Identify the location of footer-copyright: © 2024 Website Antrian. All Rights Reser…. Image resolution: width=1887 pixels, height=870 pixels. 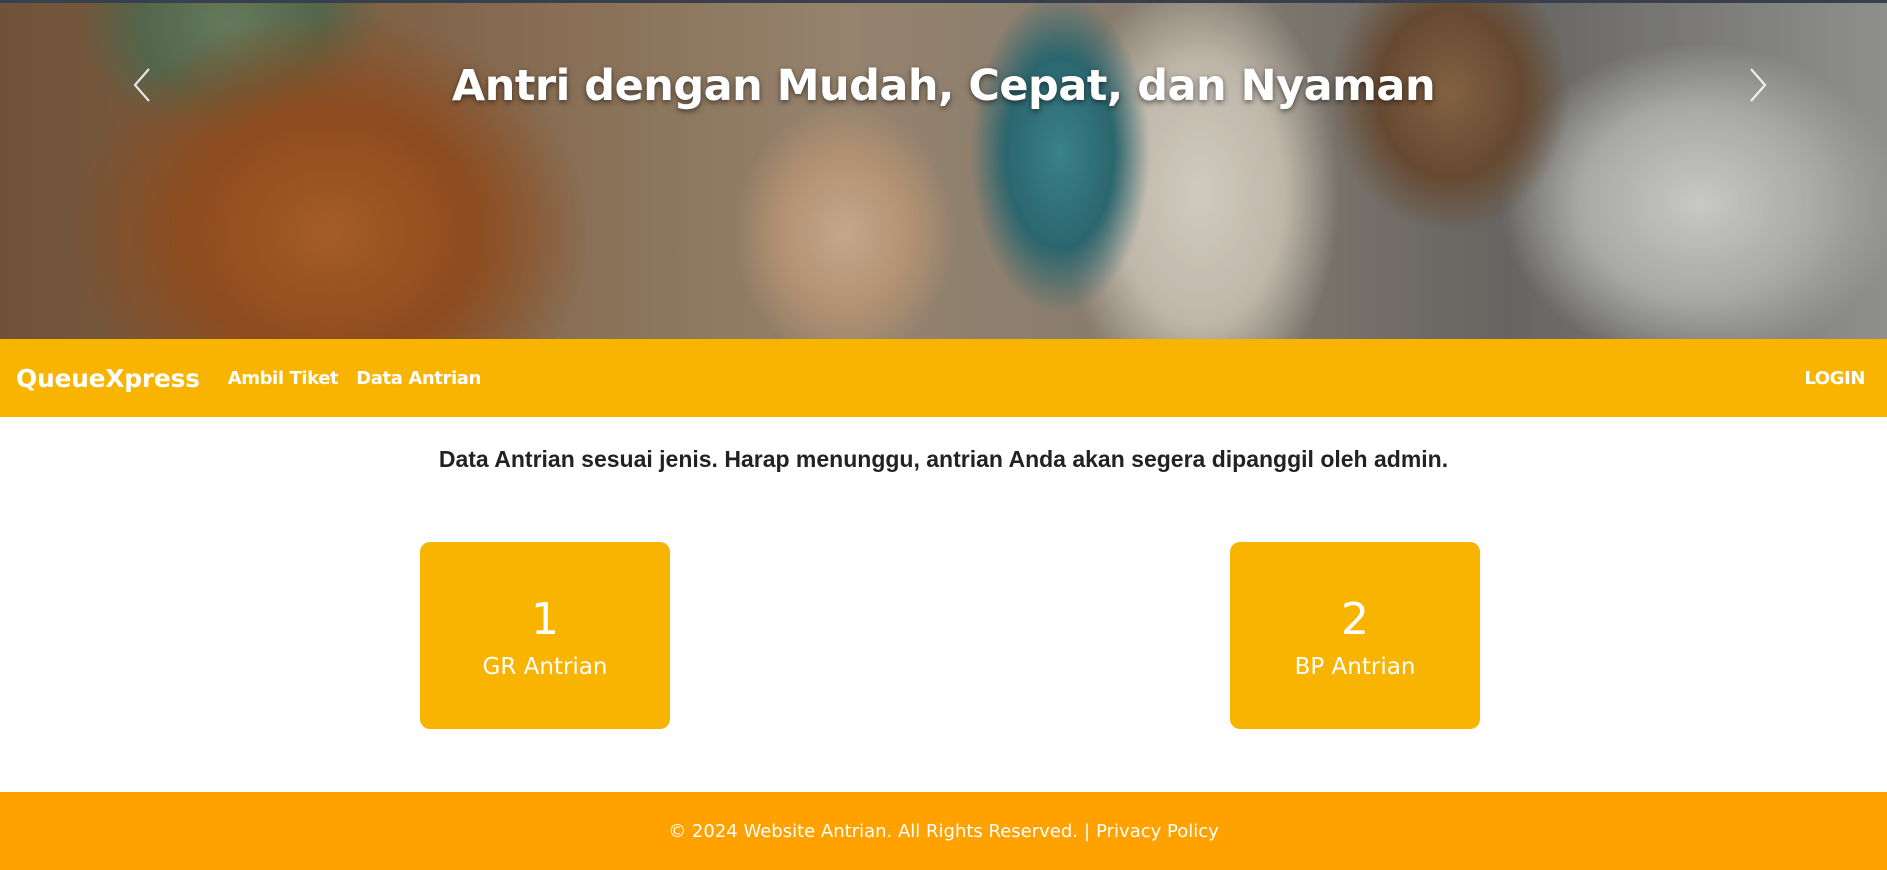
(873, 831).